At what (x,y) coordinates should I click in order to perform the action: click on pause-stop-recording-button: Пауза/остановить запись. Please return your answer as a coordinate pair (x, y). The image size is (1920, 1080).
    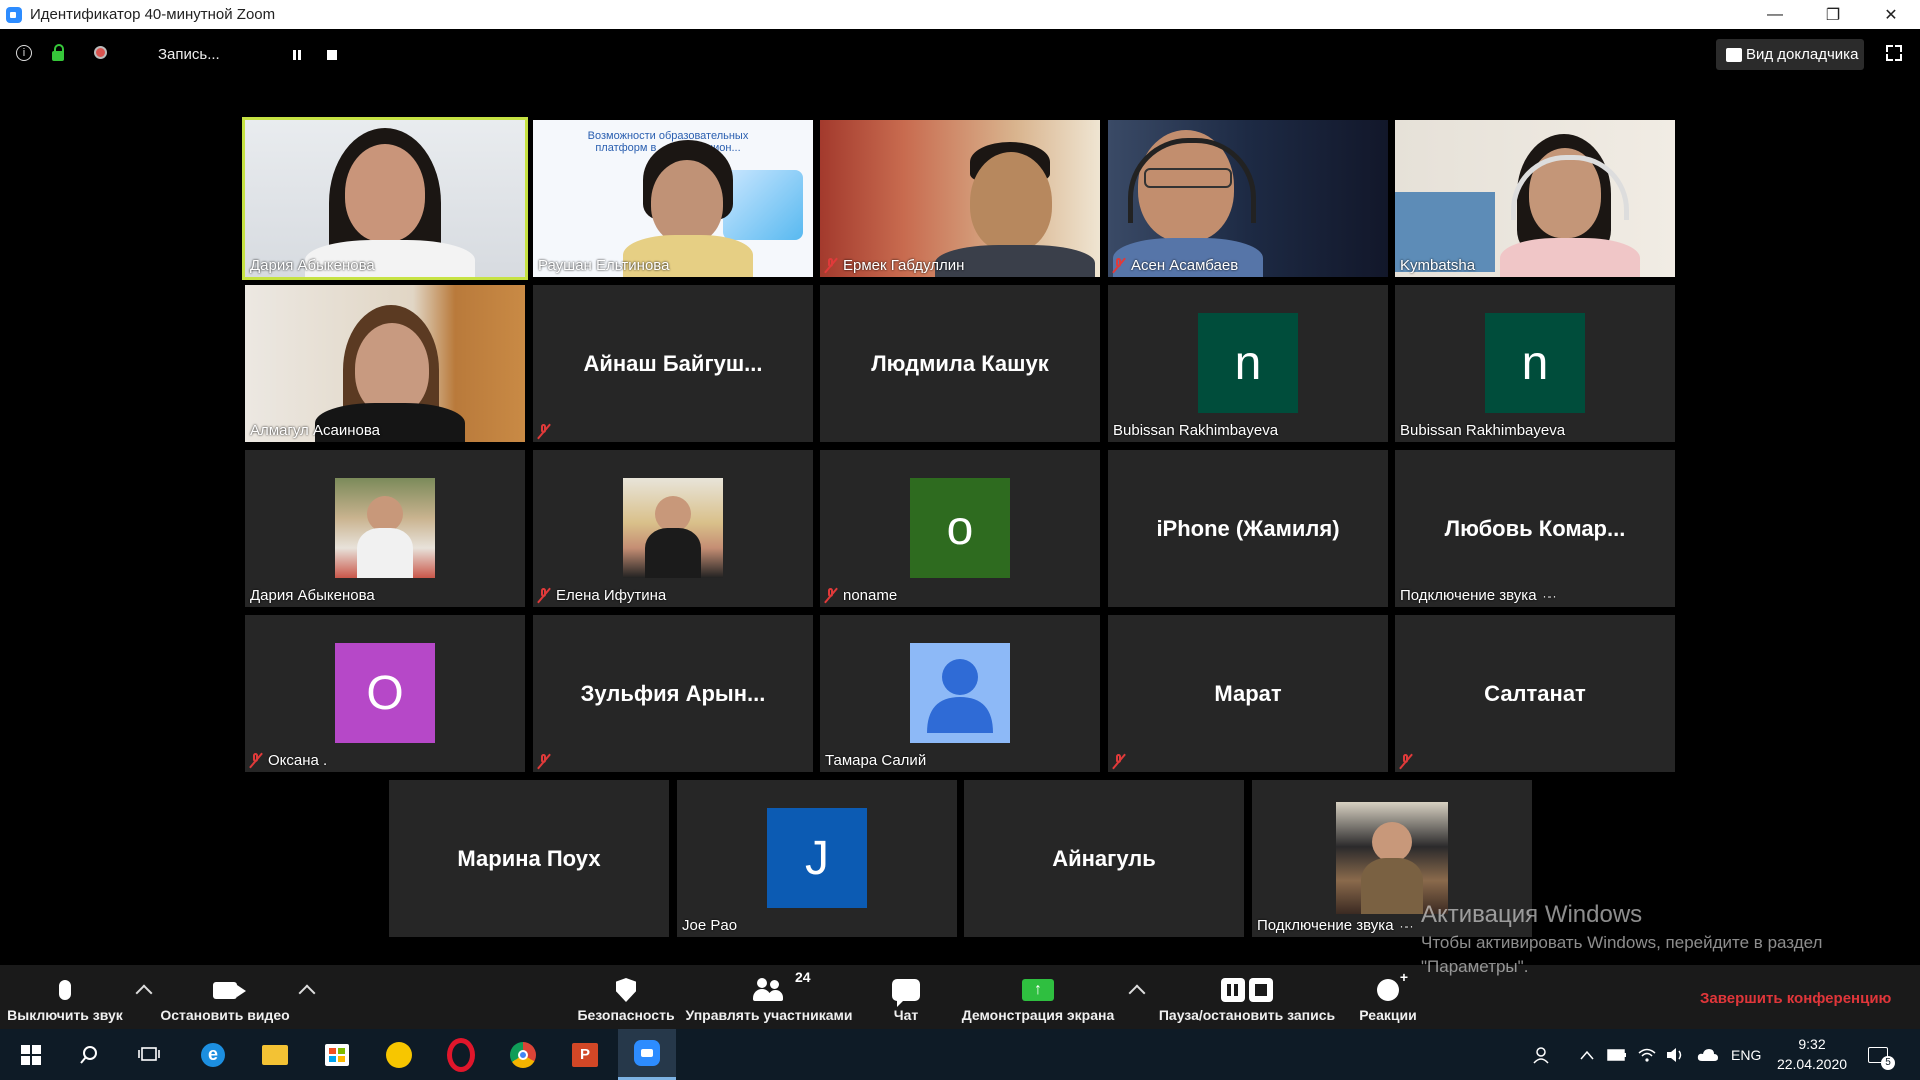
    Looking at the image, I should click on (1247, 997).